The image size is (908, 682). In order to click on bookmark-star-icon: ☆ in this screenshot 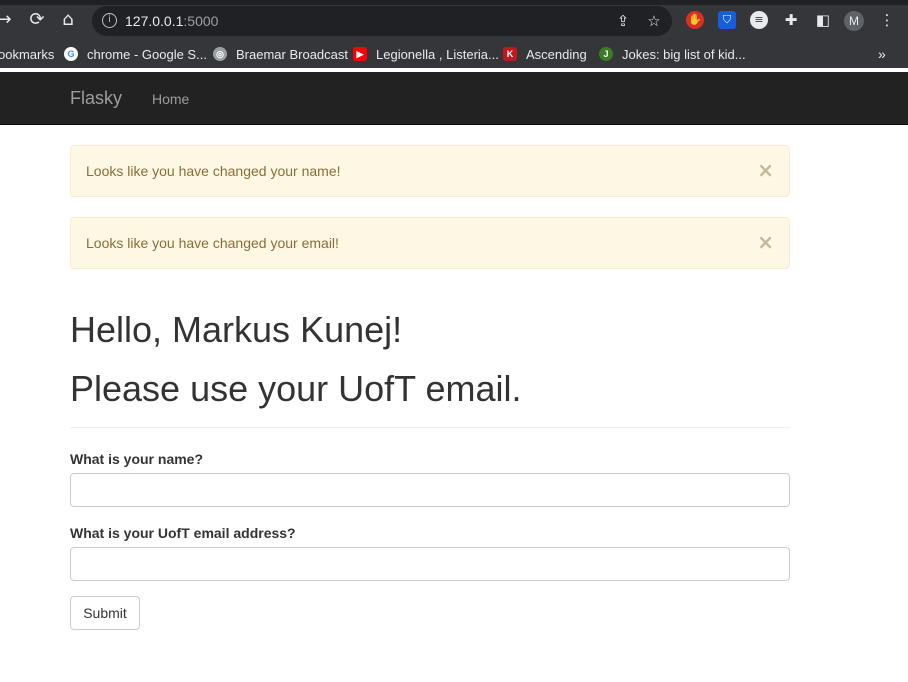, I will do `click(654, 21)`.